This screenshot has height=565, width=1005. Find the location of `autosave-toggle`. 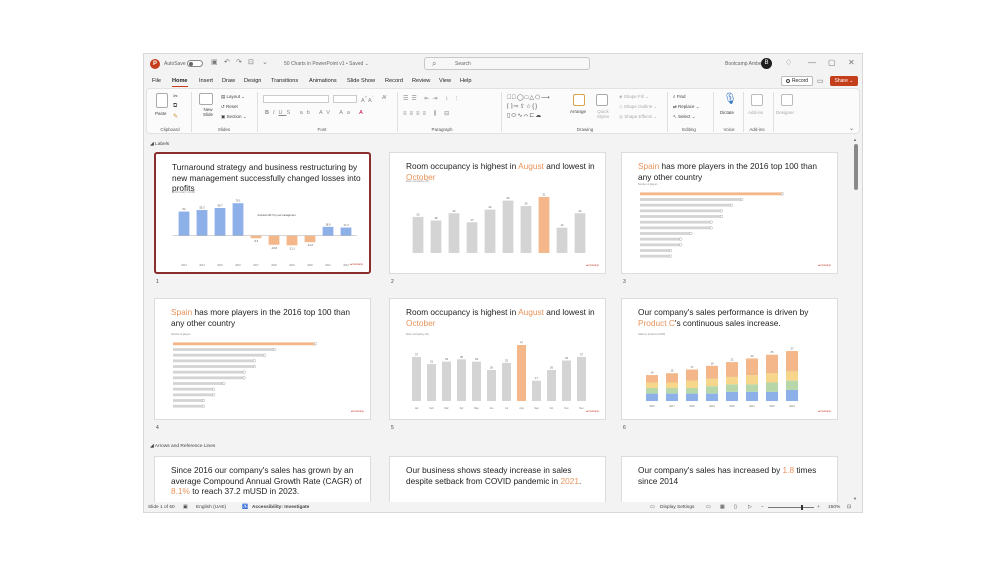

autosave-toggle is located at coordinates (195, 63).